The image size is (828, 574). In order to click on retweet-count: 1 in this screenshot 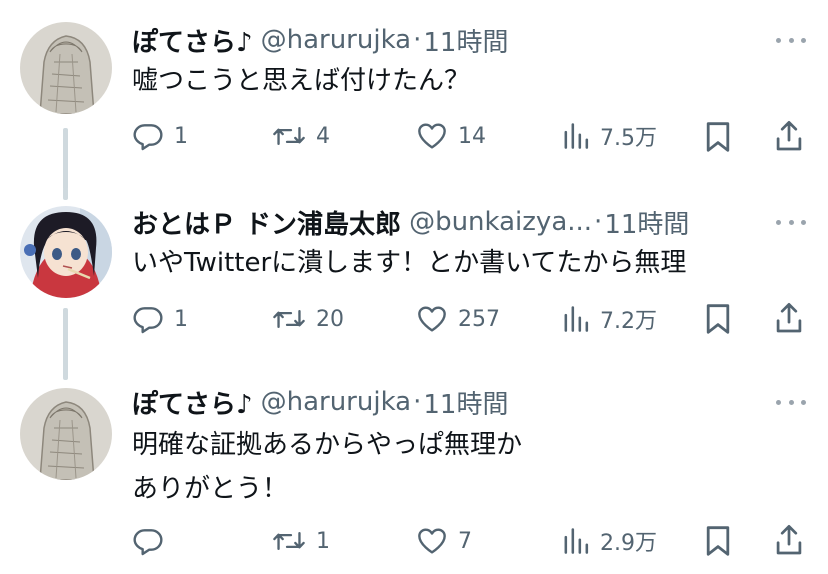, I will do `click(323, 541)`.